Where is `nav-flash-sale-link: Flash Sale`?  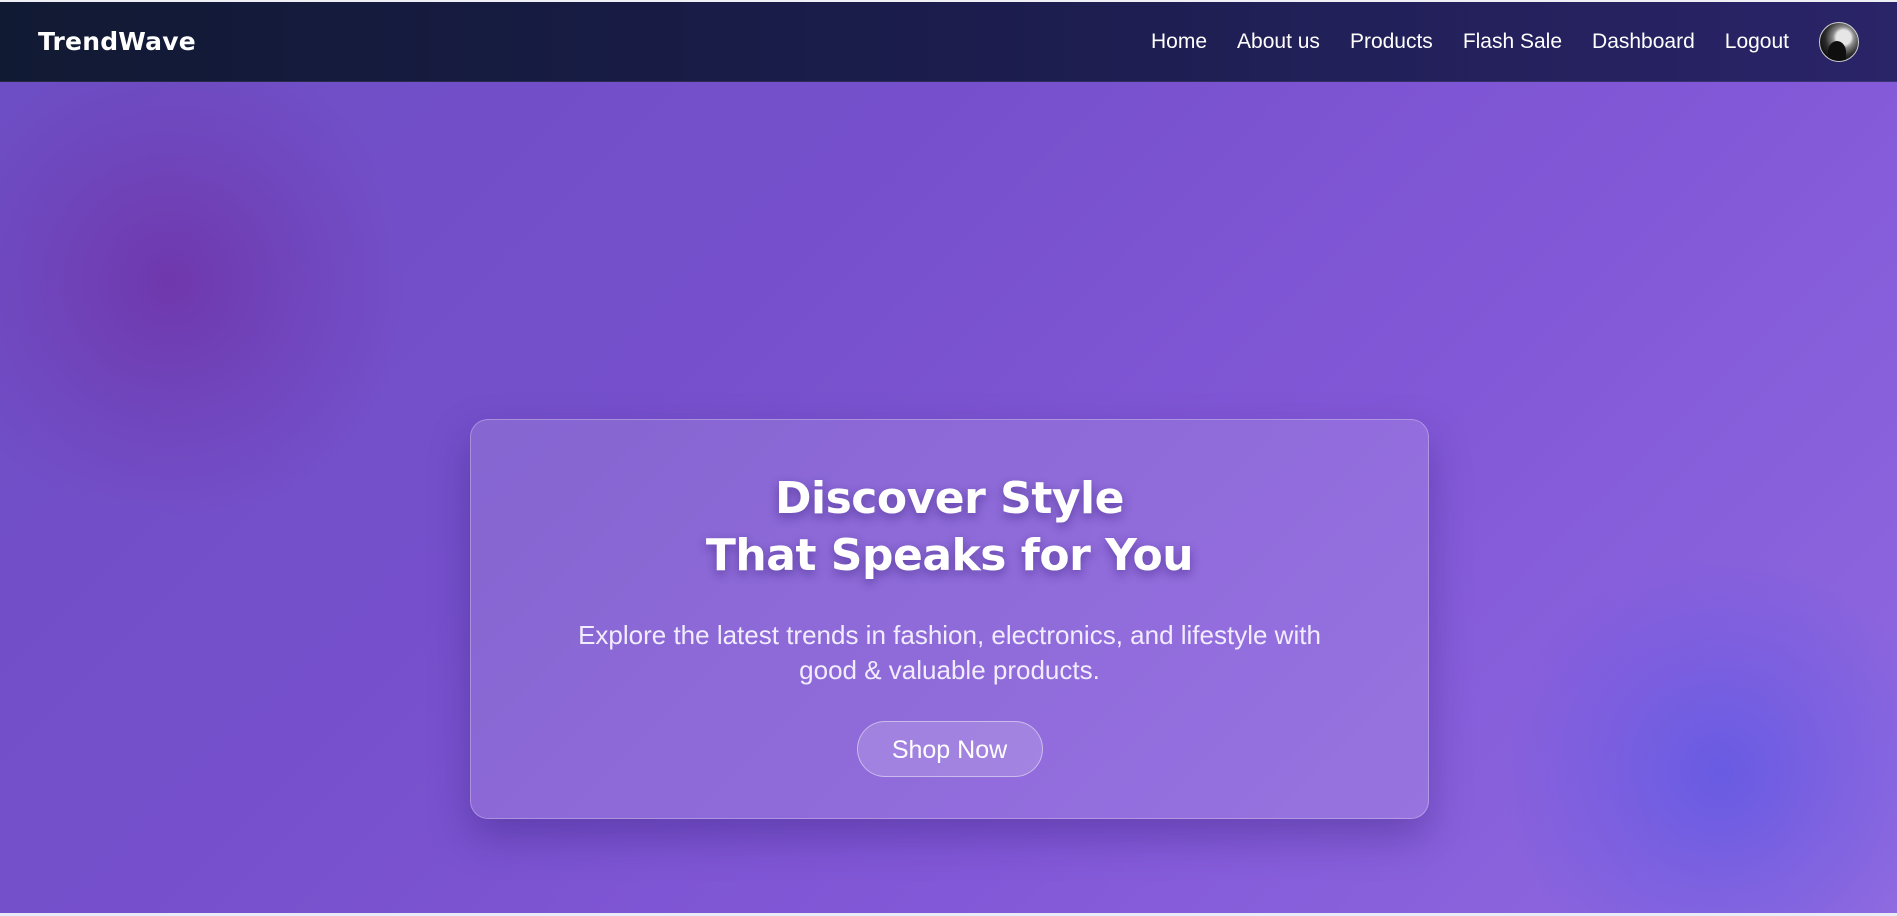
nav-flash-sale-link: Flash Sale is located at coordinates (1512, 42).